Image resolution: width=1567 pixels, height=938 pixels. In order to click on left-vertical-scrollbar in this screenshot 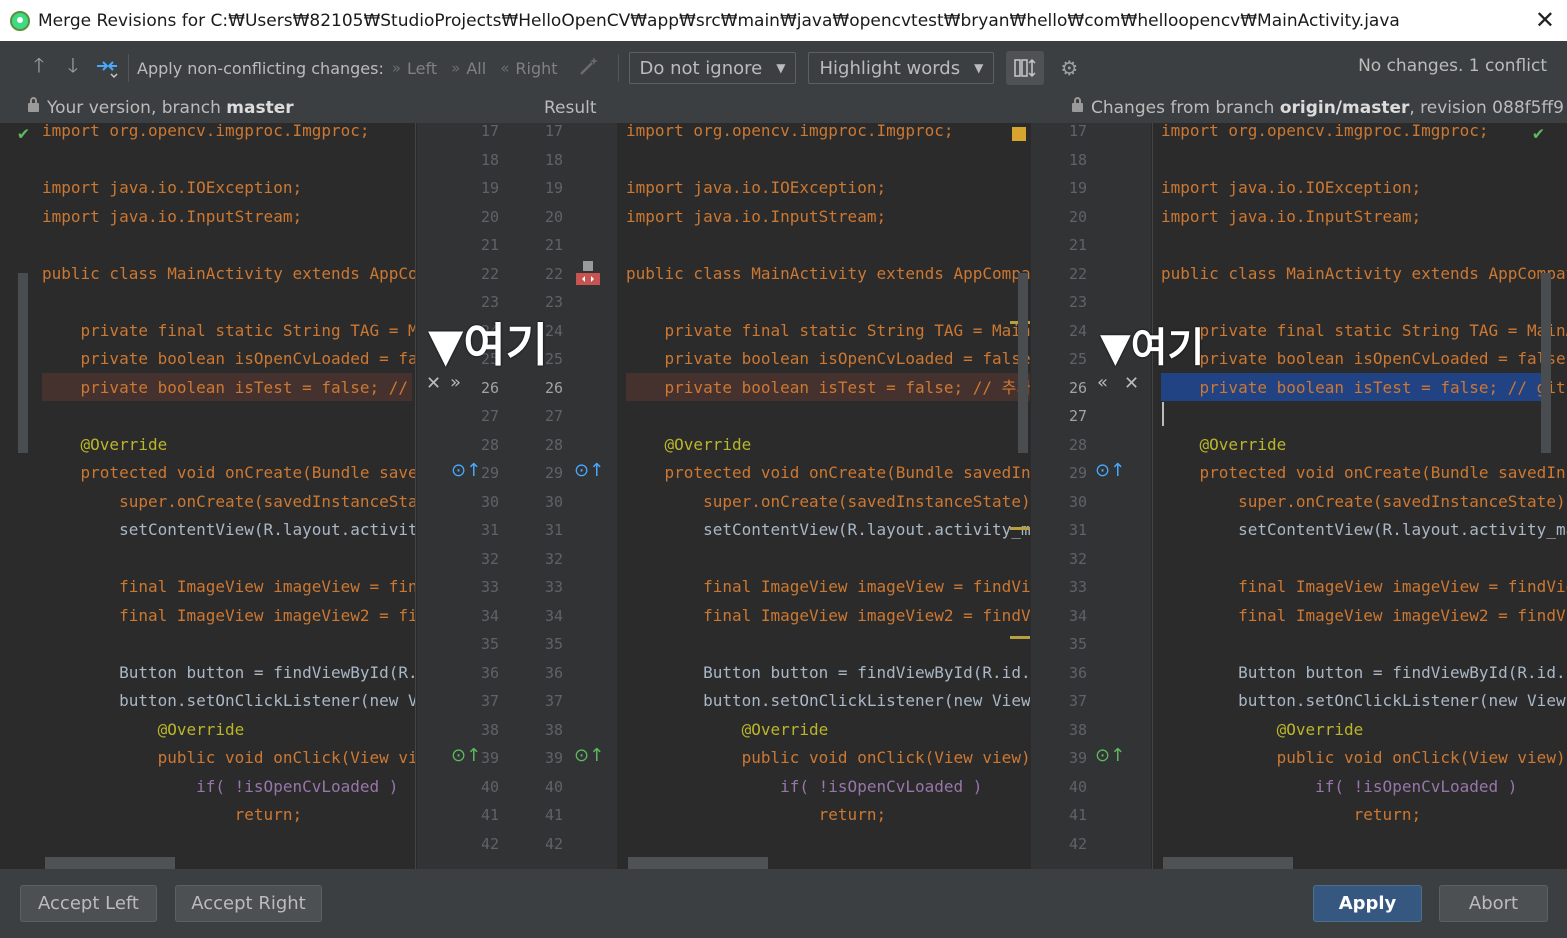, I will do `click(23, 363)`.